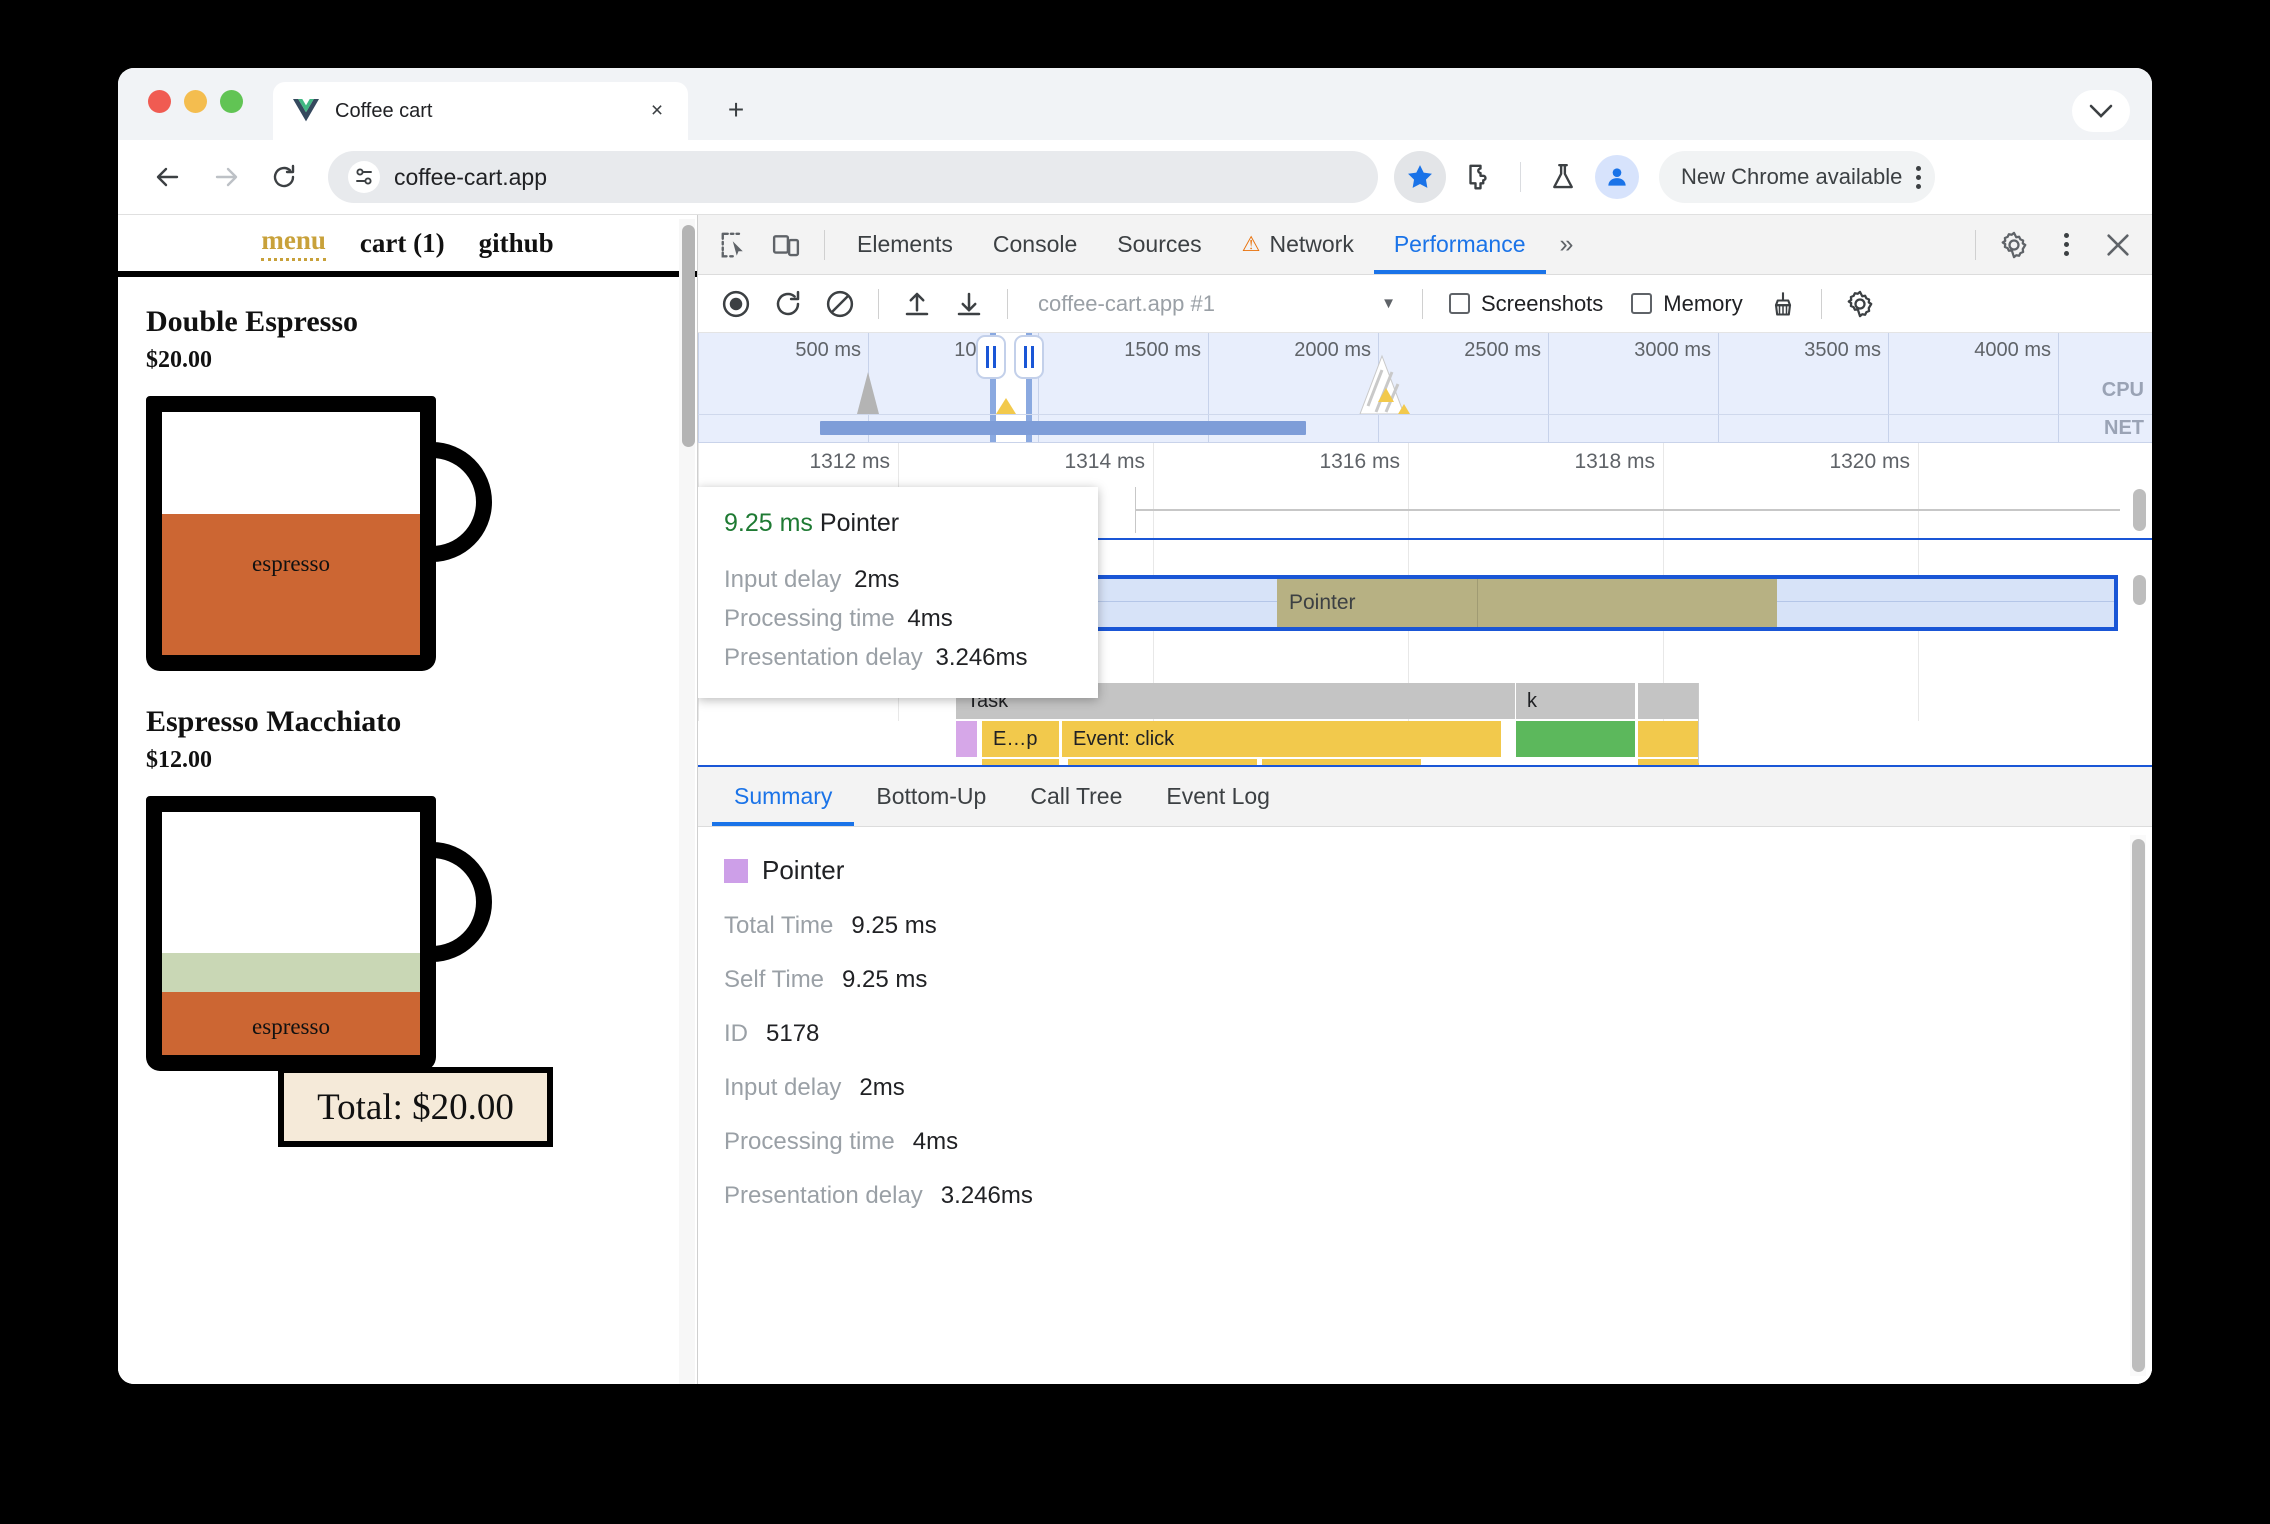  I want to click on tab-sources: Sources, so click(1159, 245).